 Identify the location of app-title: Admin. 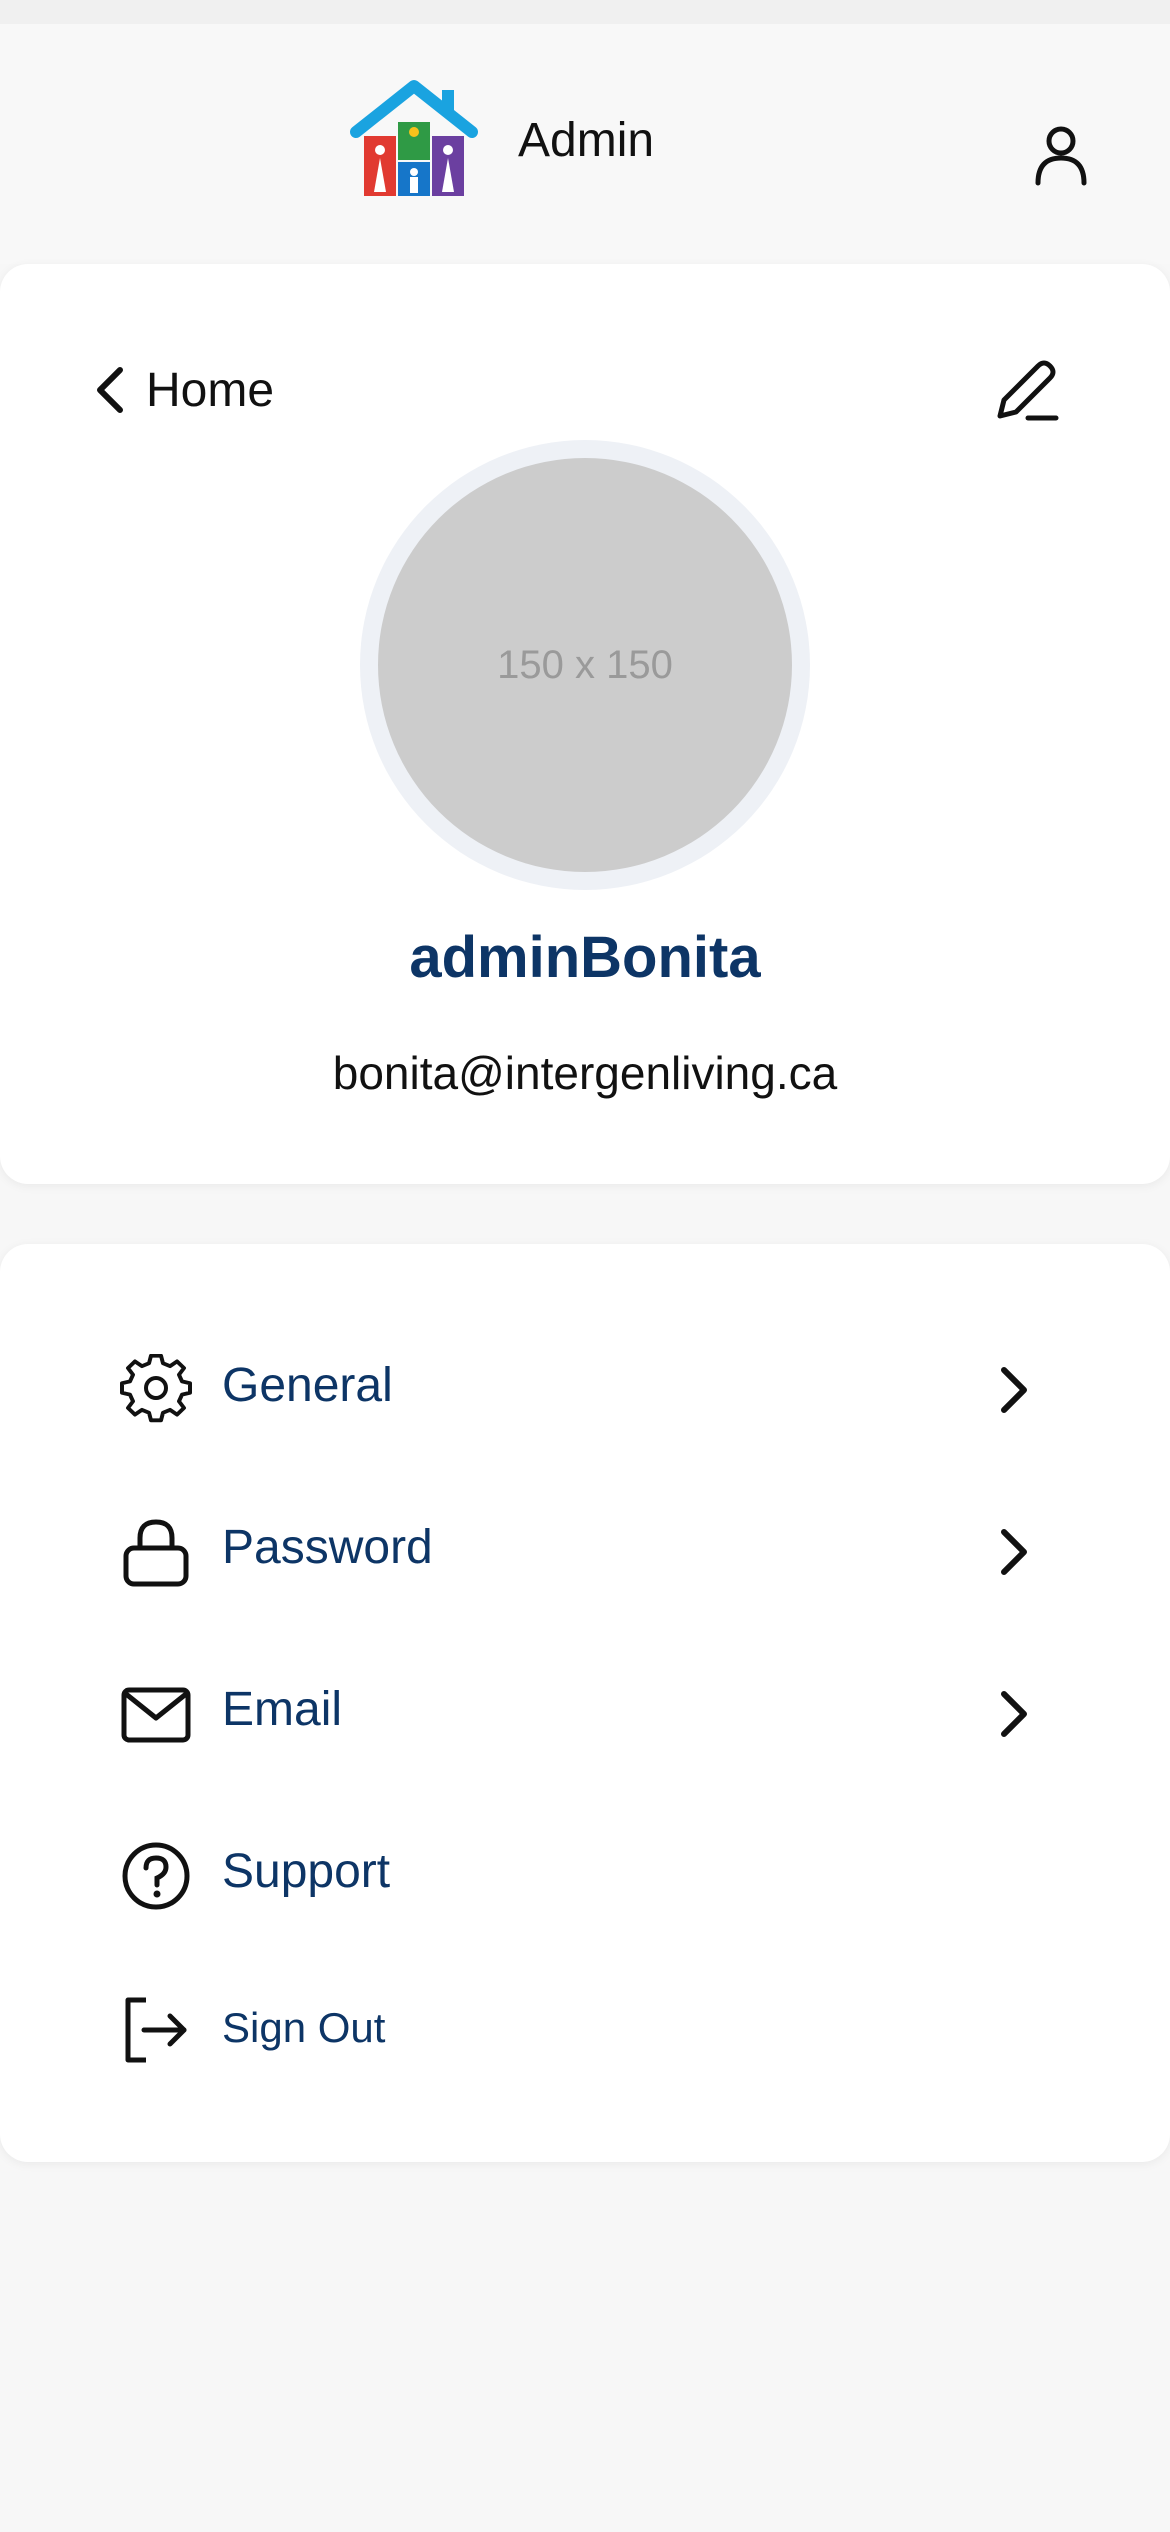
(586, 140).